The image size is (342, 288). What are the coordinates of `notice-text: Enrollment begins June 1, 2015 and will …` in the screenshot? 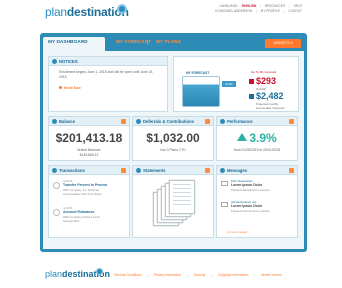 It's located at (106, 74).